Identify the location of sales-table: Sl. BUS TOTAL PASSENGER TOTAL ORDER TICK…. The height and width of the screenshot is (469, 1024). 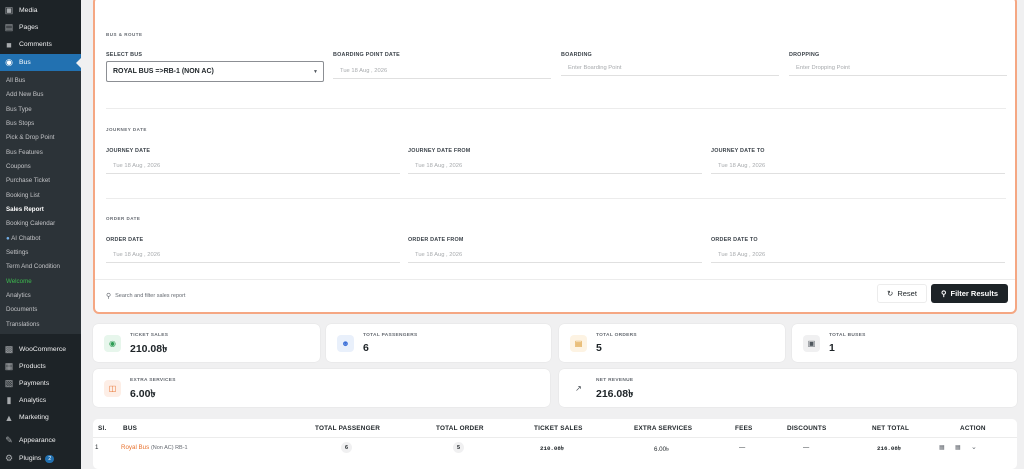
(555, 444).